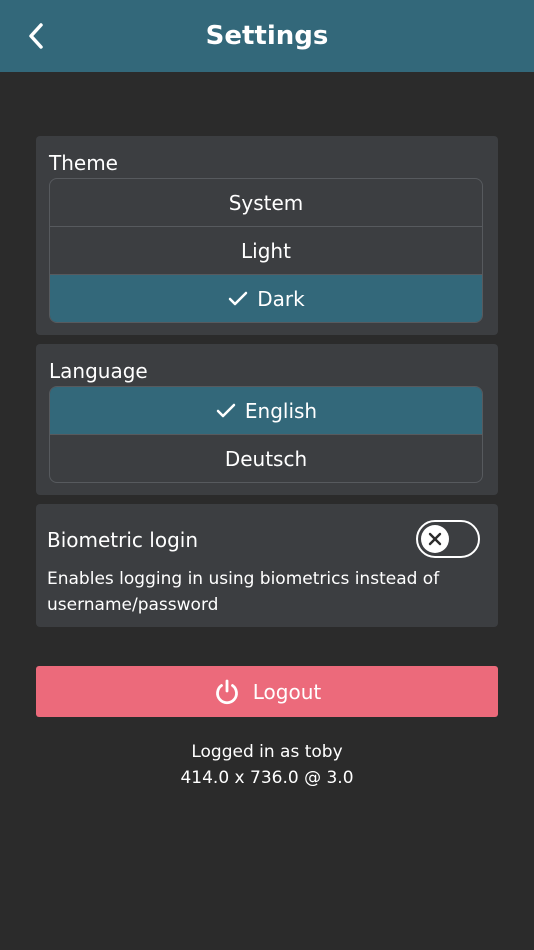 This screenshot has width=534, height=950. I want to click on close-icon, so click(435, 539).